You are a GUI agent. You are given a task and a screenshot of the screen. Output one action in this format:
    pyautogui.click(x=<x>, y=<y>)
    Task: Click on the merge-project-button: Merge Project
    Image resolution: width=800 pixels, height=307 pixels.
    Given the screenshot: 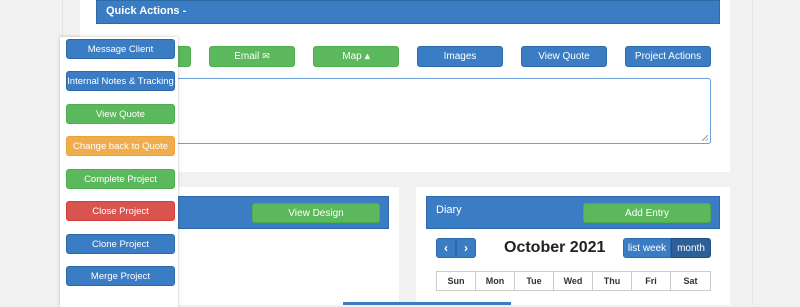 What is the action you would take?
    pyautogui.click(x=120, y=276)
    